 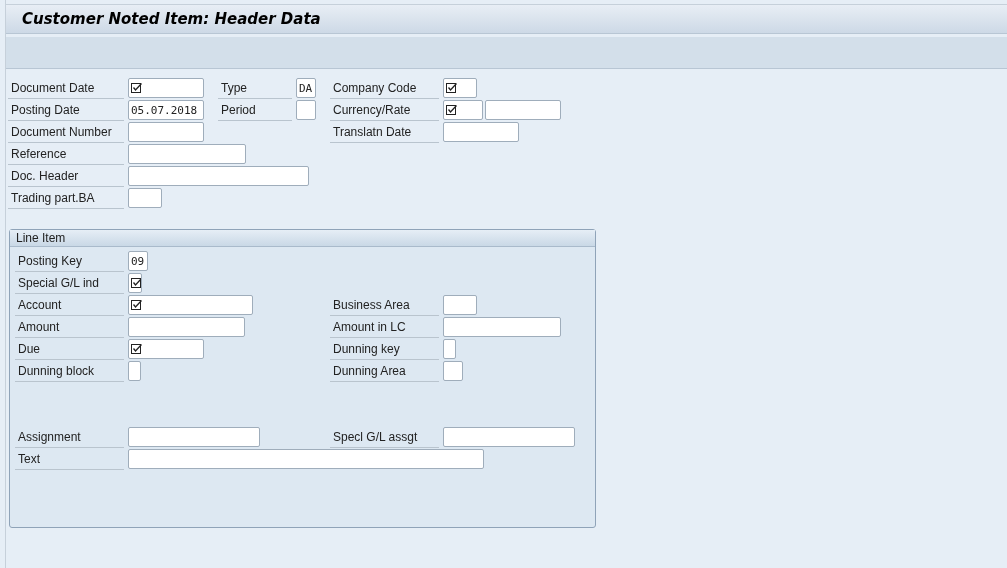 I want to click on field-label: Amount, so click(x=69, y=327).